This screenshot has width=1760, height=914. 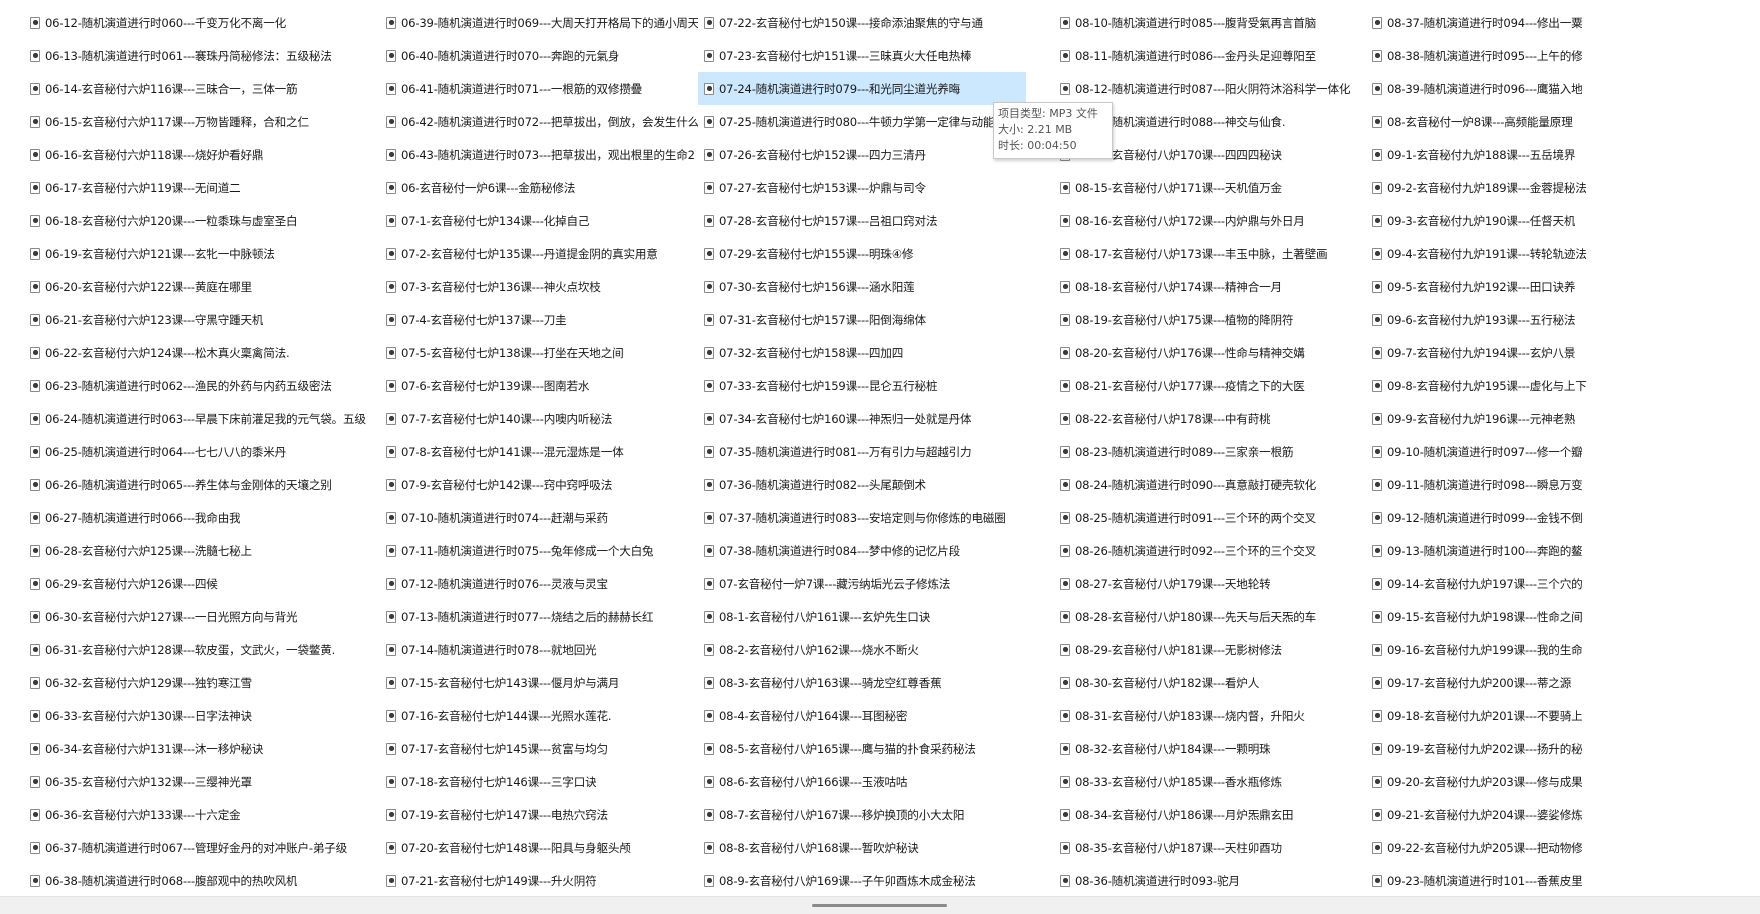 I want to click on file-item: 08-33-玄音秘付八炉185课---香水瓶修炼, so click(x=1209, y=781).